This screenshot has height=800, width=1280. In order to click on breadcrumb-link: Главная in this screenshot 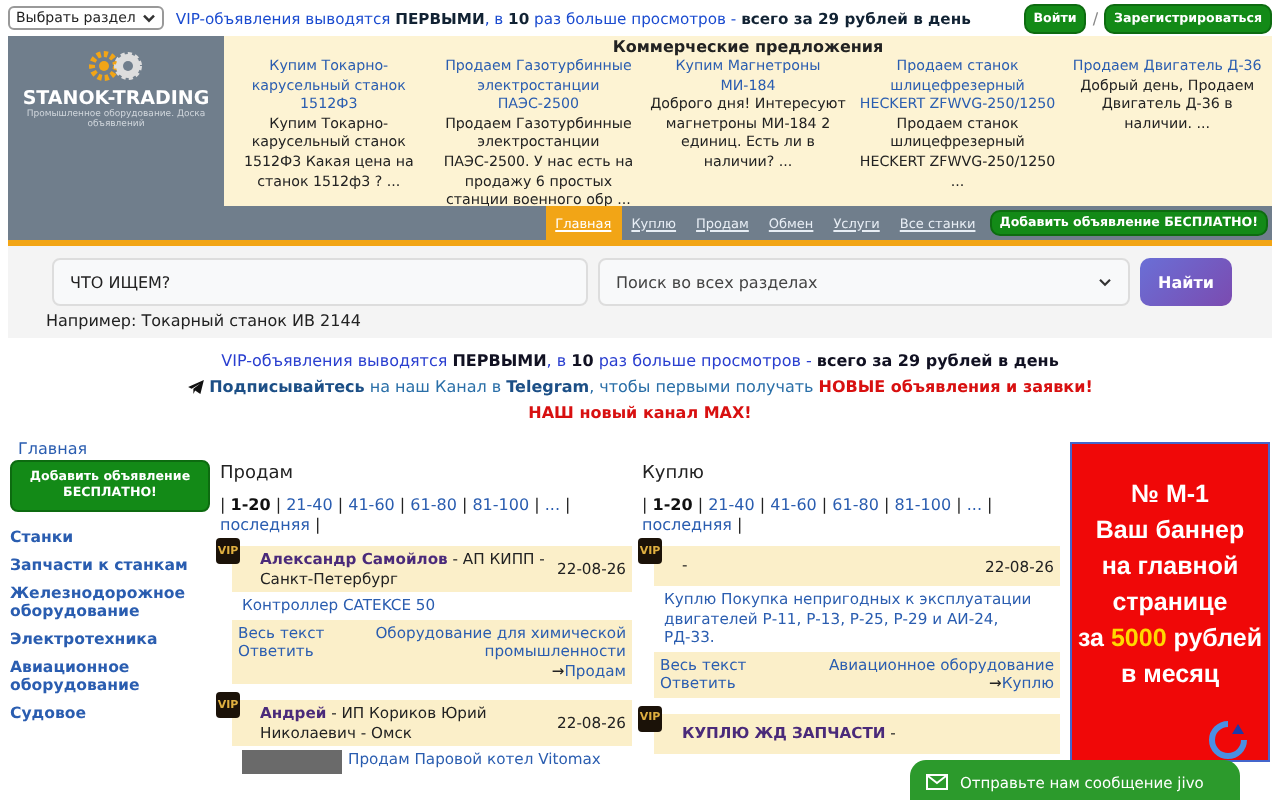, I will do `click(53, 449)`.